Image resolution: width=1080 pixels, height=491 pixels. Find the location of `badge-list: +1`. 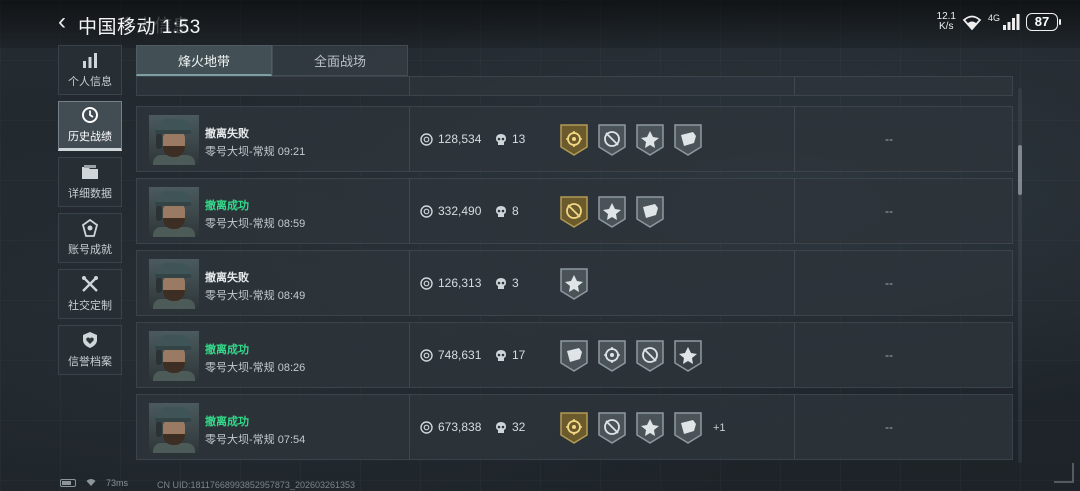

badge-list: +1 is located at coordinates (642, 428).